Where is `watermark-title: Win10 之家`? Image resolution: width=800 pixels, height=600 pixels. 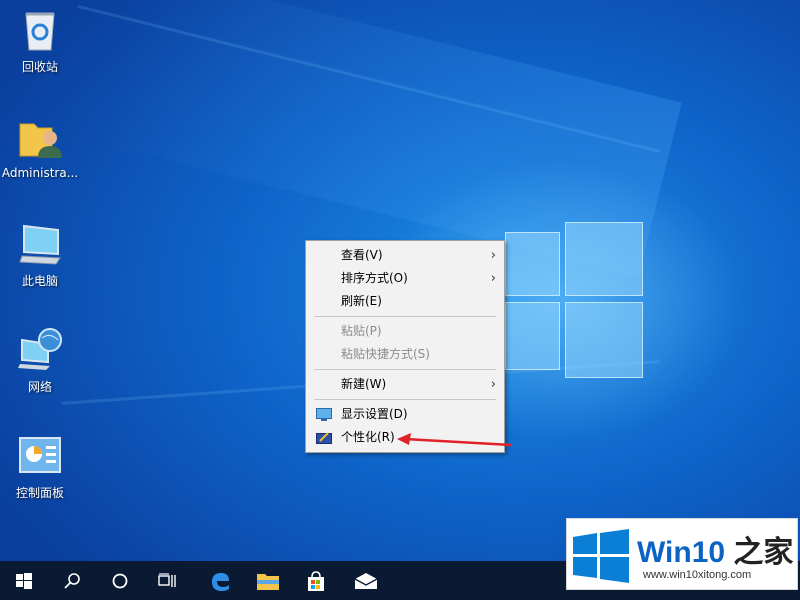 watermark-title: Win10 之家 is located at coordinates (715, 549).